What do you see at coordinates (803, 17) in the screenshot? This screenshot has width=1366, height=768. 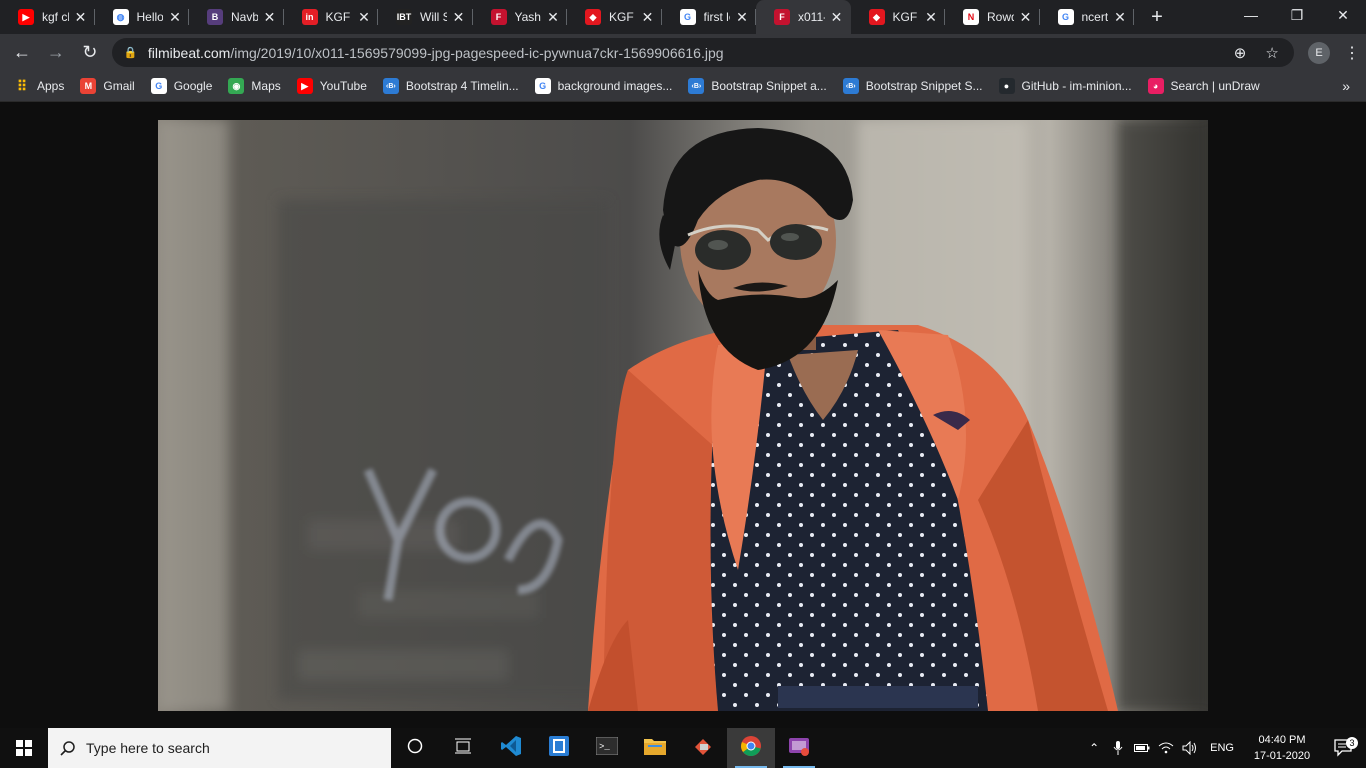 I see `tab-active: Fx011- ✕` at bounding box center [803, 17].